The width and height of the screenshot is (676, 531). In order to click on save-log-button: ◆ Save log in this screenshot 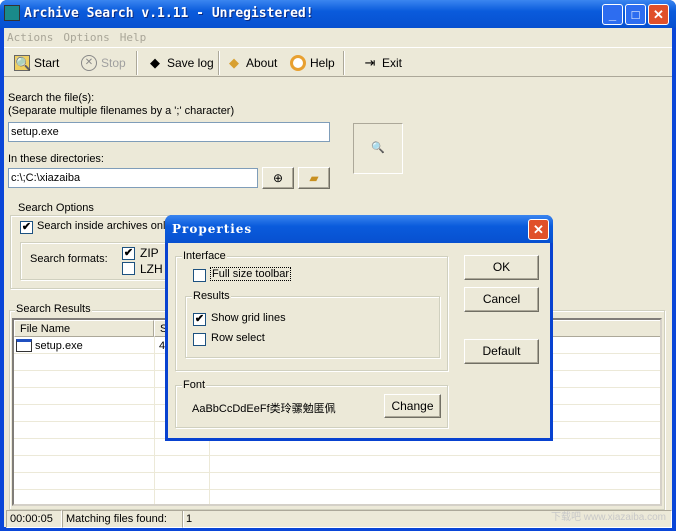, I will do `click(180, 63)`.